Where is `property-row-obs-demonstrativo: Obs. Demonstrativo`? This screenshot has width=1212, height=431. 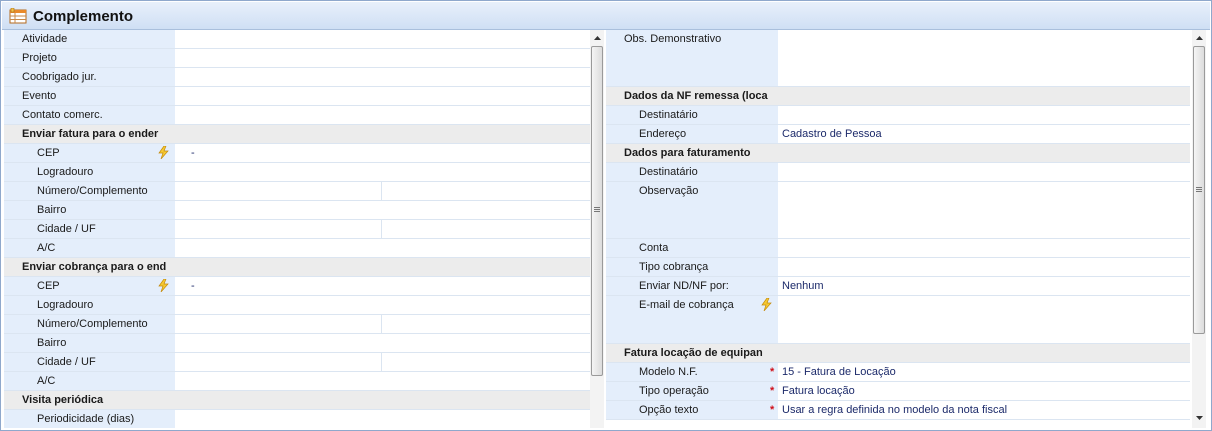
property-row-obs-demonstrativo: Obs. Demonstrativo is located at coordinates (898, 58).